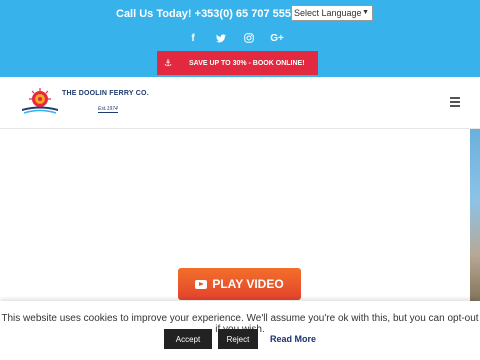  What do you see at coordinates (290, 339) in the screenshot?
I see `read-more-link: Read More` at bounding box center [290, 339].